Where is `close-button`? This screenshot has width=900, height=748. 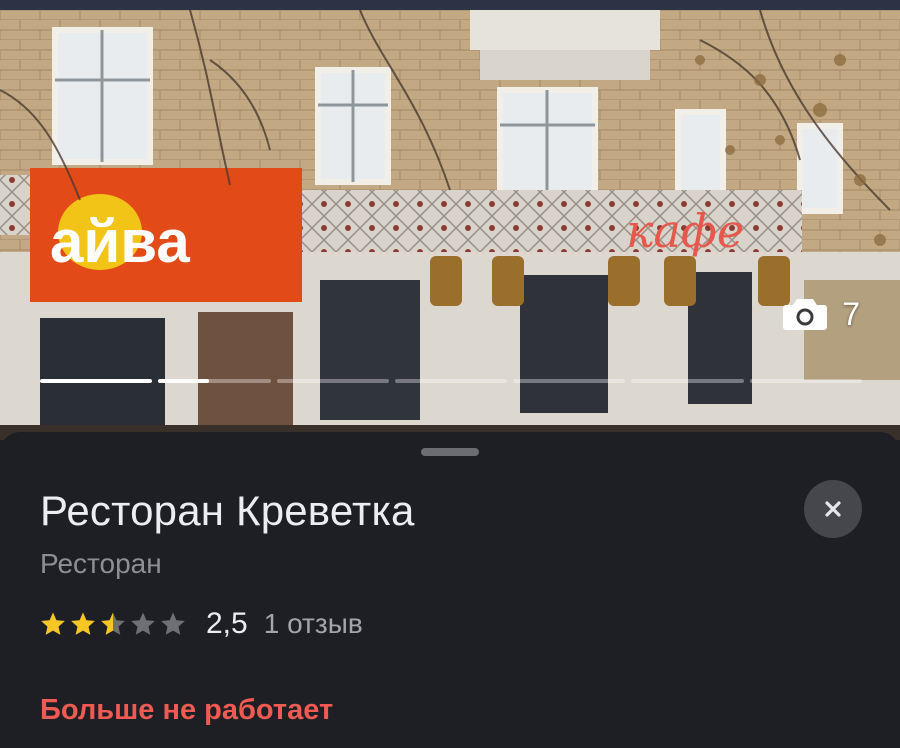 close-button is located at coordinates (833, 509).